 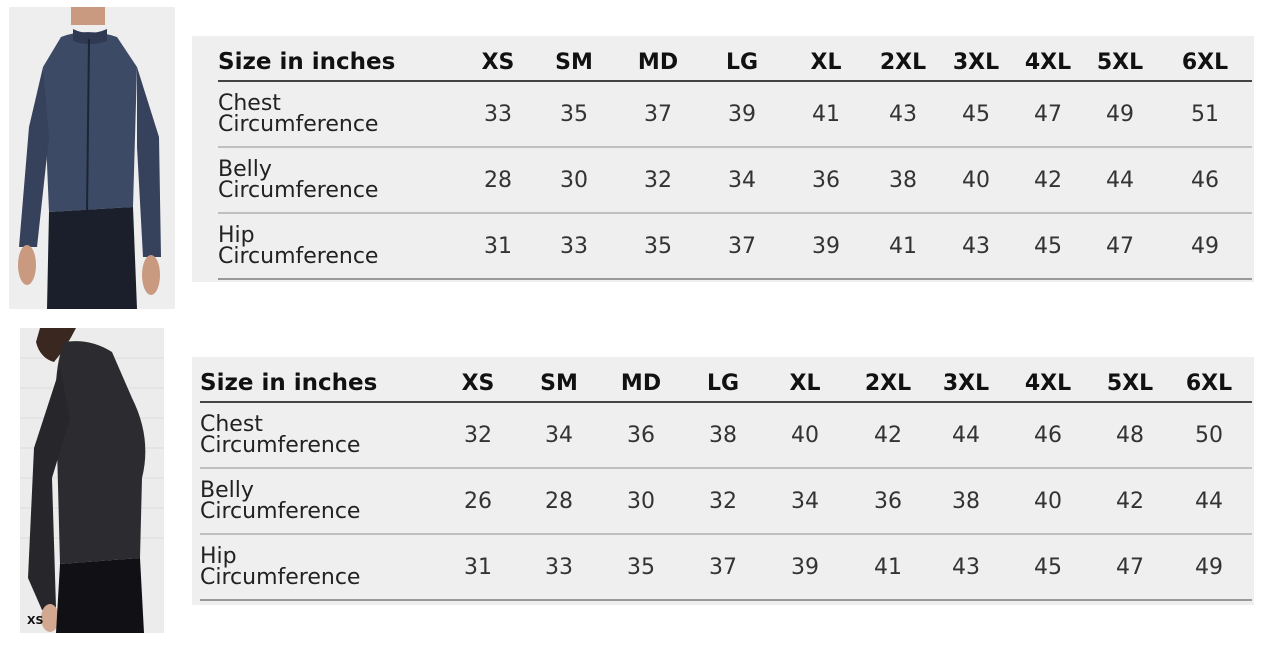 I want to click on measurement-cell: 48, so click(x=1130, y=435).